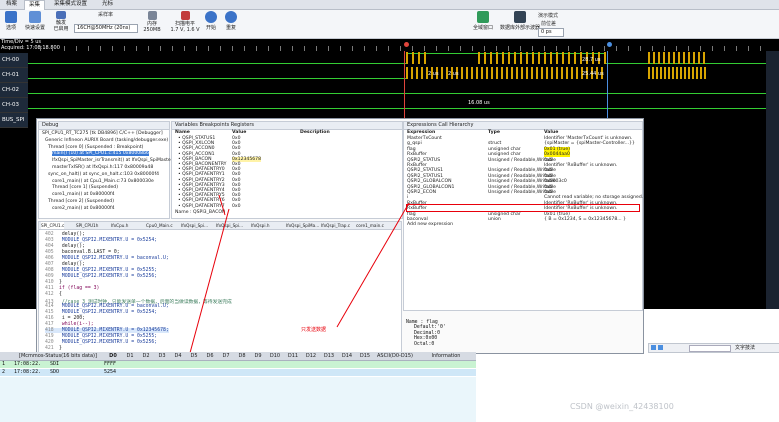  Describe the element at coordinates (14, 120) in the screenshot. I see `channel-label-bus-spi: BUS_SPI` at that location.